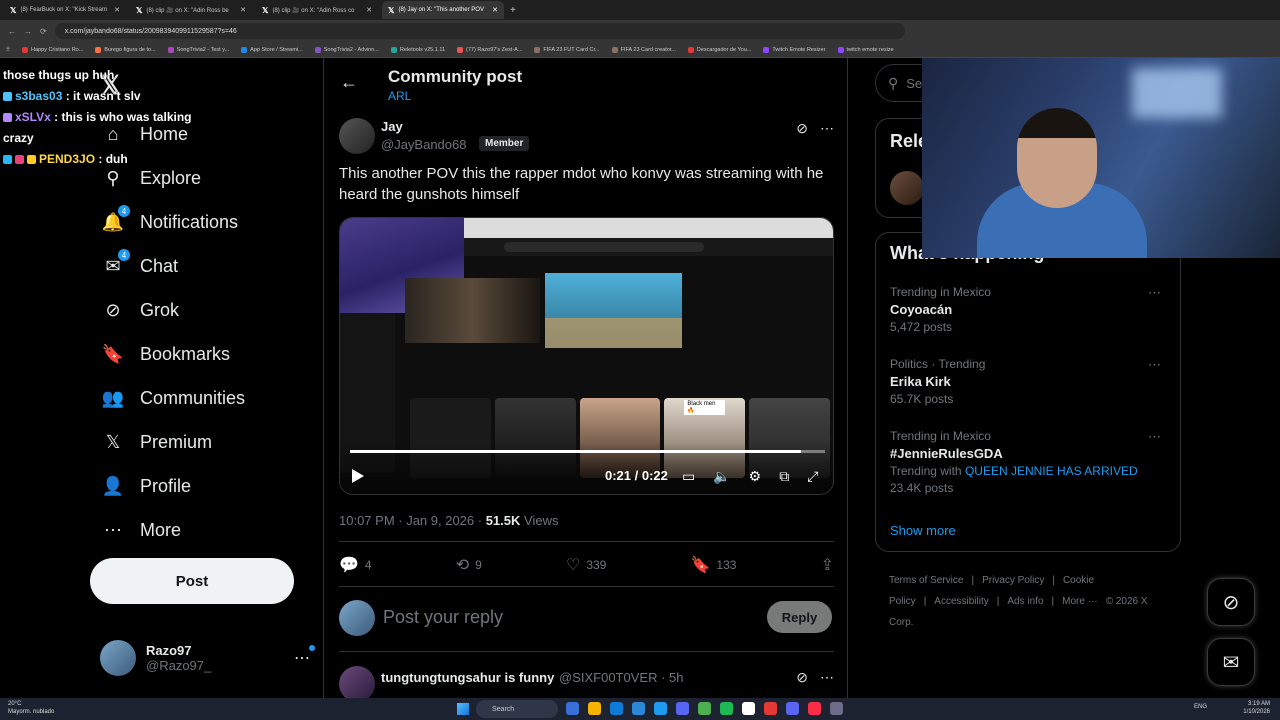 The width and height of the screenshot is (1280, 720). What do you see at coordinates (443, 617) in the screenshot?
I see `reply-input: Post your reply` at bounding box center [443, 617].